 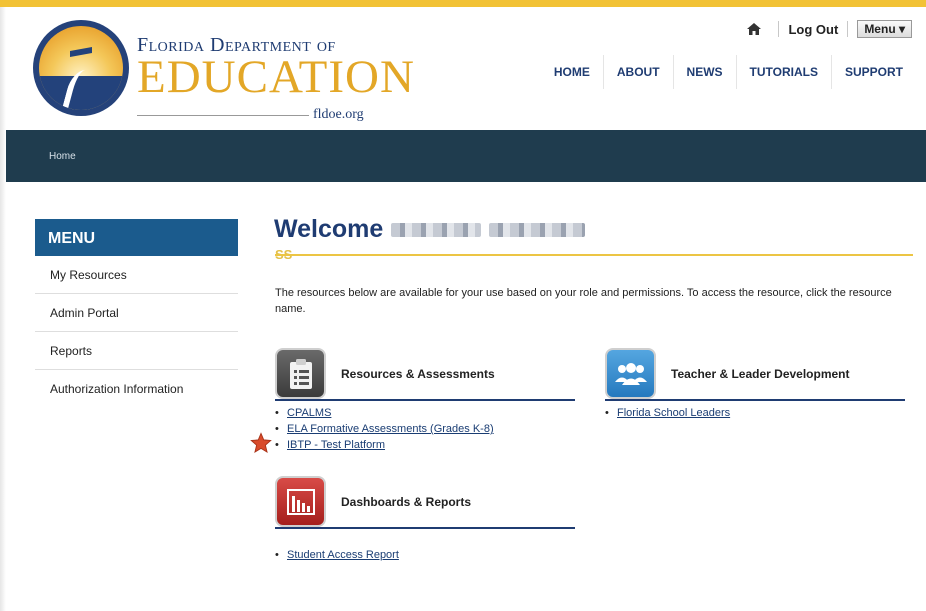 I want to click on clipboard-icon, so click(x=300, y=373).